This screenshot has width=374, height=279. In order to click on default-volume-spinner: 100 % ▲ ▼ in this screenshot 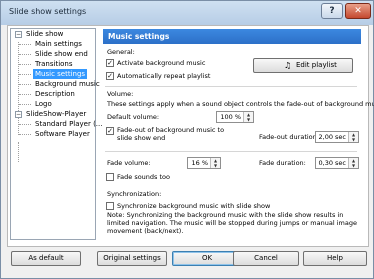, I will do `click(235, 117)`.